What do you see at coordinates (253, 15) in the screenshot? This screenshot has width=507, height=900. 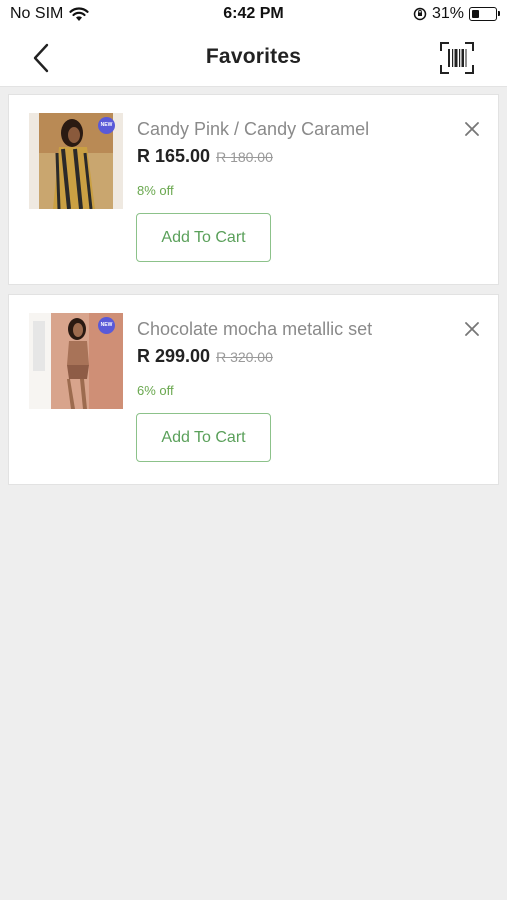 I see `status-bar: No SIM 6:42 PM 31%` at bounding box center [253, 15].